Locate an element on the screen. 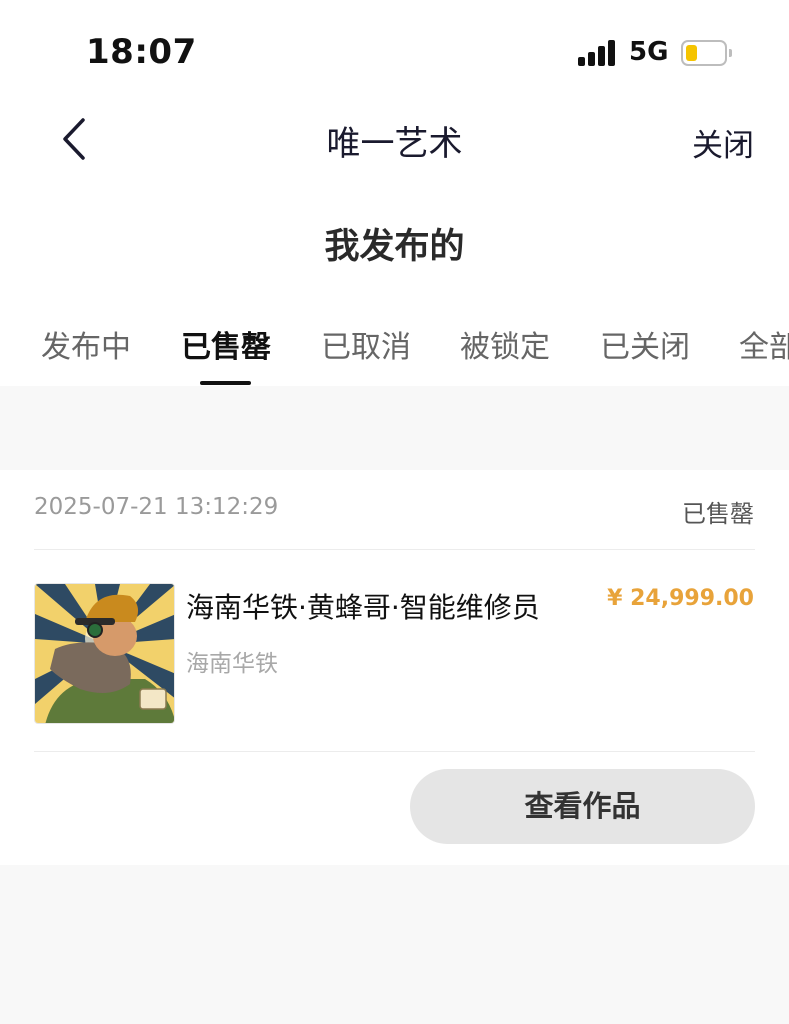 This screenshot has height=1024, width=789. tab-all: 全部 is located at coordinates (764, 344).